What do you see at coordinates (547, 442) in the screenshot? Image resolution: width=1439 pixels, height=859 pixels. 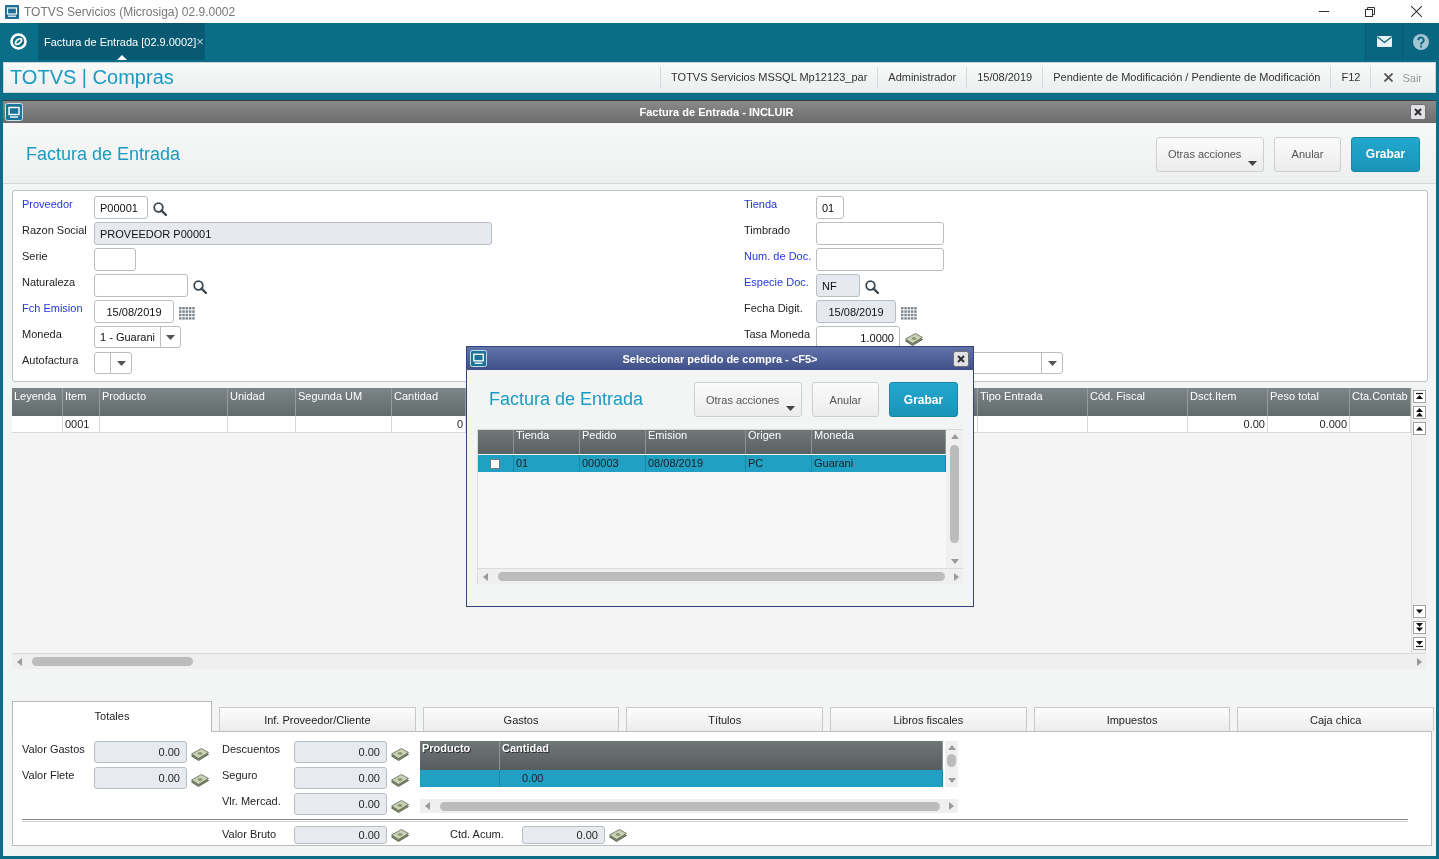 I see `column-header: Tienda` at bounding box center [547, 442].